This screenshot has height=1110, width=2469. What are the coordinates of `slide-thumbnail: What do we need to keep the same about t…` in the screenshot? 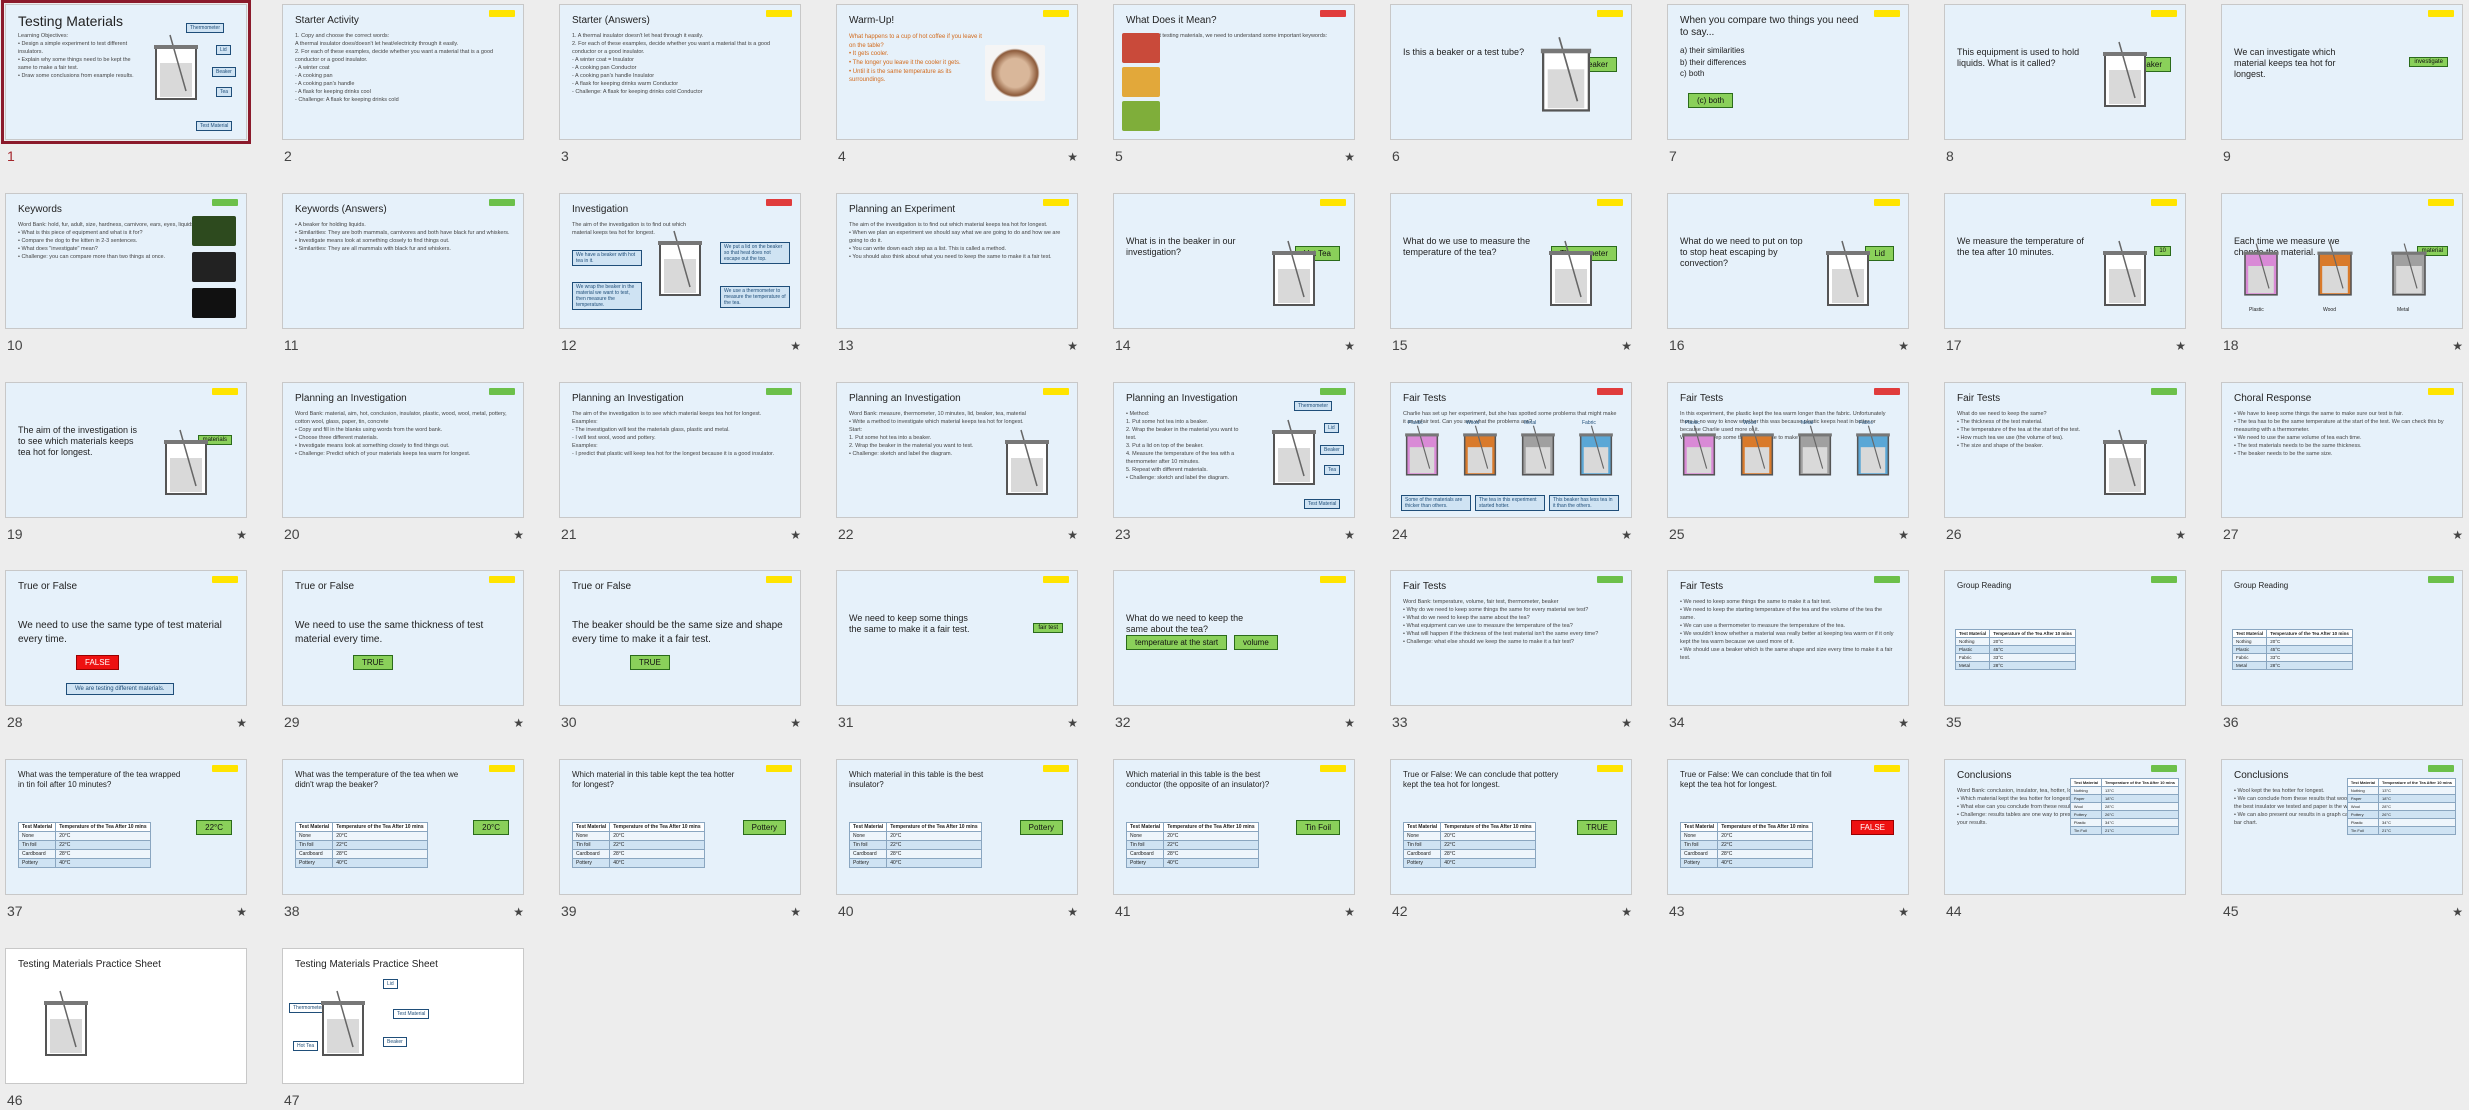 It's located at (1234, 638).